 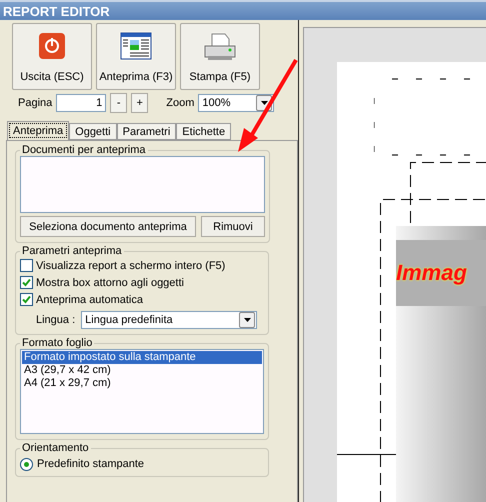 I want to click on group-title: Formato foglio, so click(x=57, y=343).